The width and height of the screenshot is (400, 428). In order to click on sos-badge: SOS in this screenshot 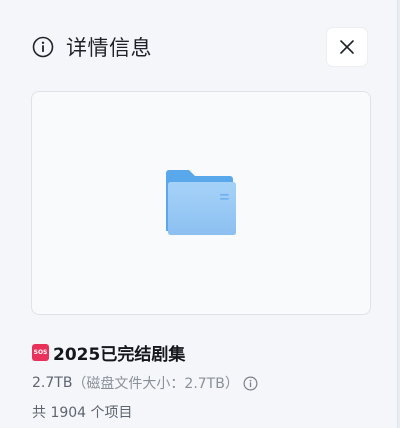, I will do `click(40, 352)`.